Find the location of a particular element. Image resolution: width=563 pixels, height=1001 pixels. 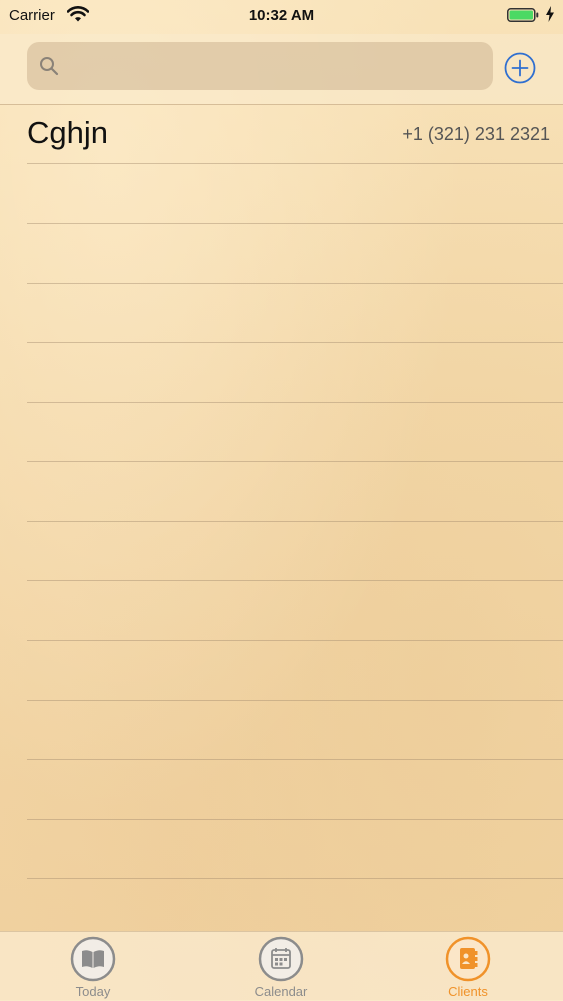

tab-clients: Clients is located at coordinates (468, 966).